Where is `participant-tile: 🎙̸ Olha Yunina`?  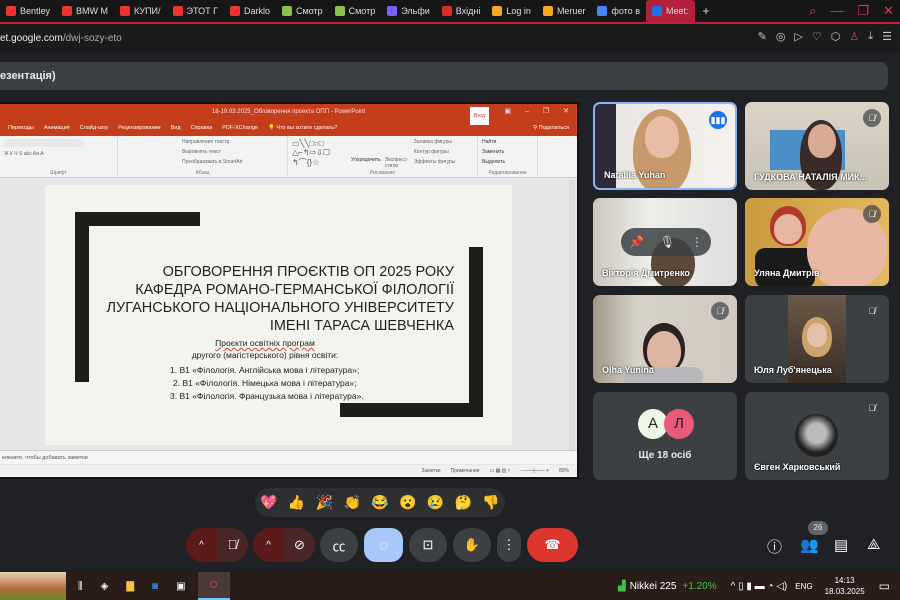 participant-tile: 🎙̸ Olha Yunina is located at coordinates (665, 339).